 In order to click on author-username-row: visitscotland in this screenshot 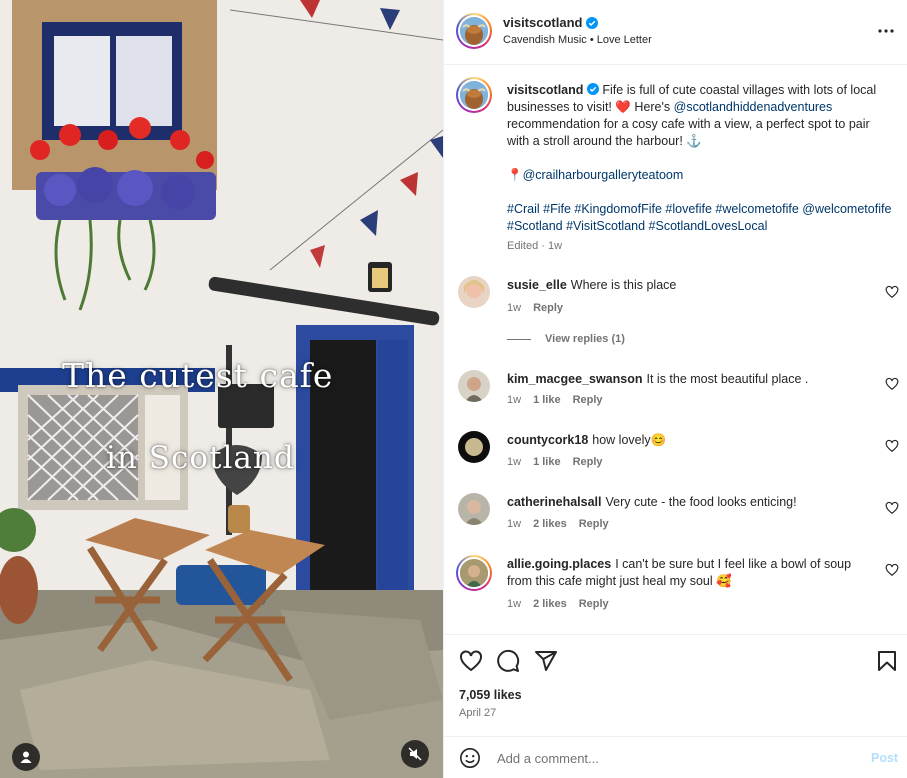, I will do `click(551, 22)`.